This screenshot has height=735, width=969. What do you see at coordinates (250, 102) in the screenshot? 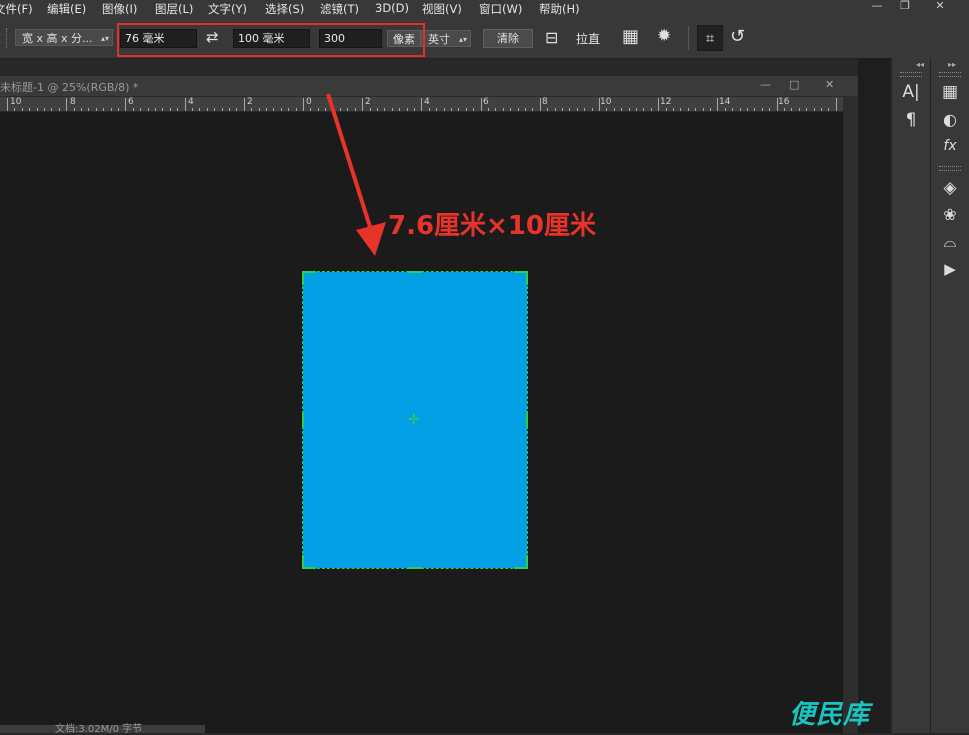
I see `ruler-label: 2` at bounding box center [250, 102].